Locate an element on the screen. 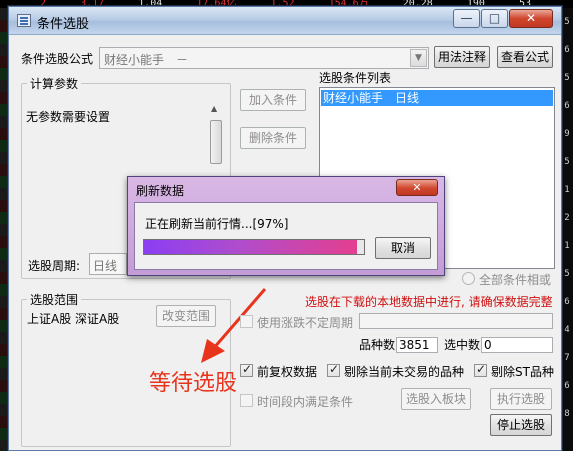 This screenshot has height=451, width=573. exclude-untraded-checkbox is located at coordinates (333, 369).